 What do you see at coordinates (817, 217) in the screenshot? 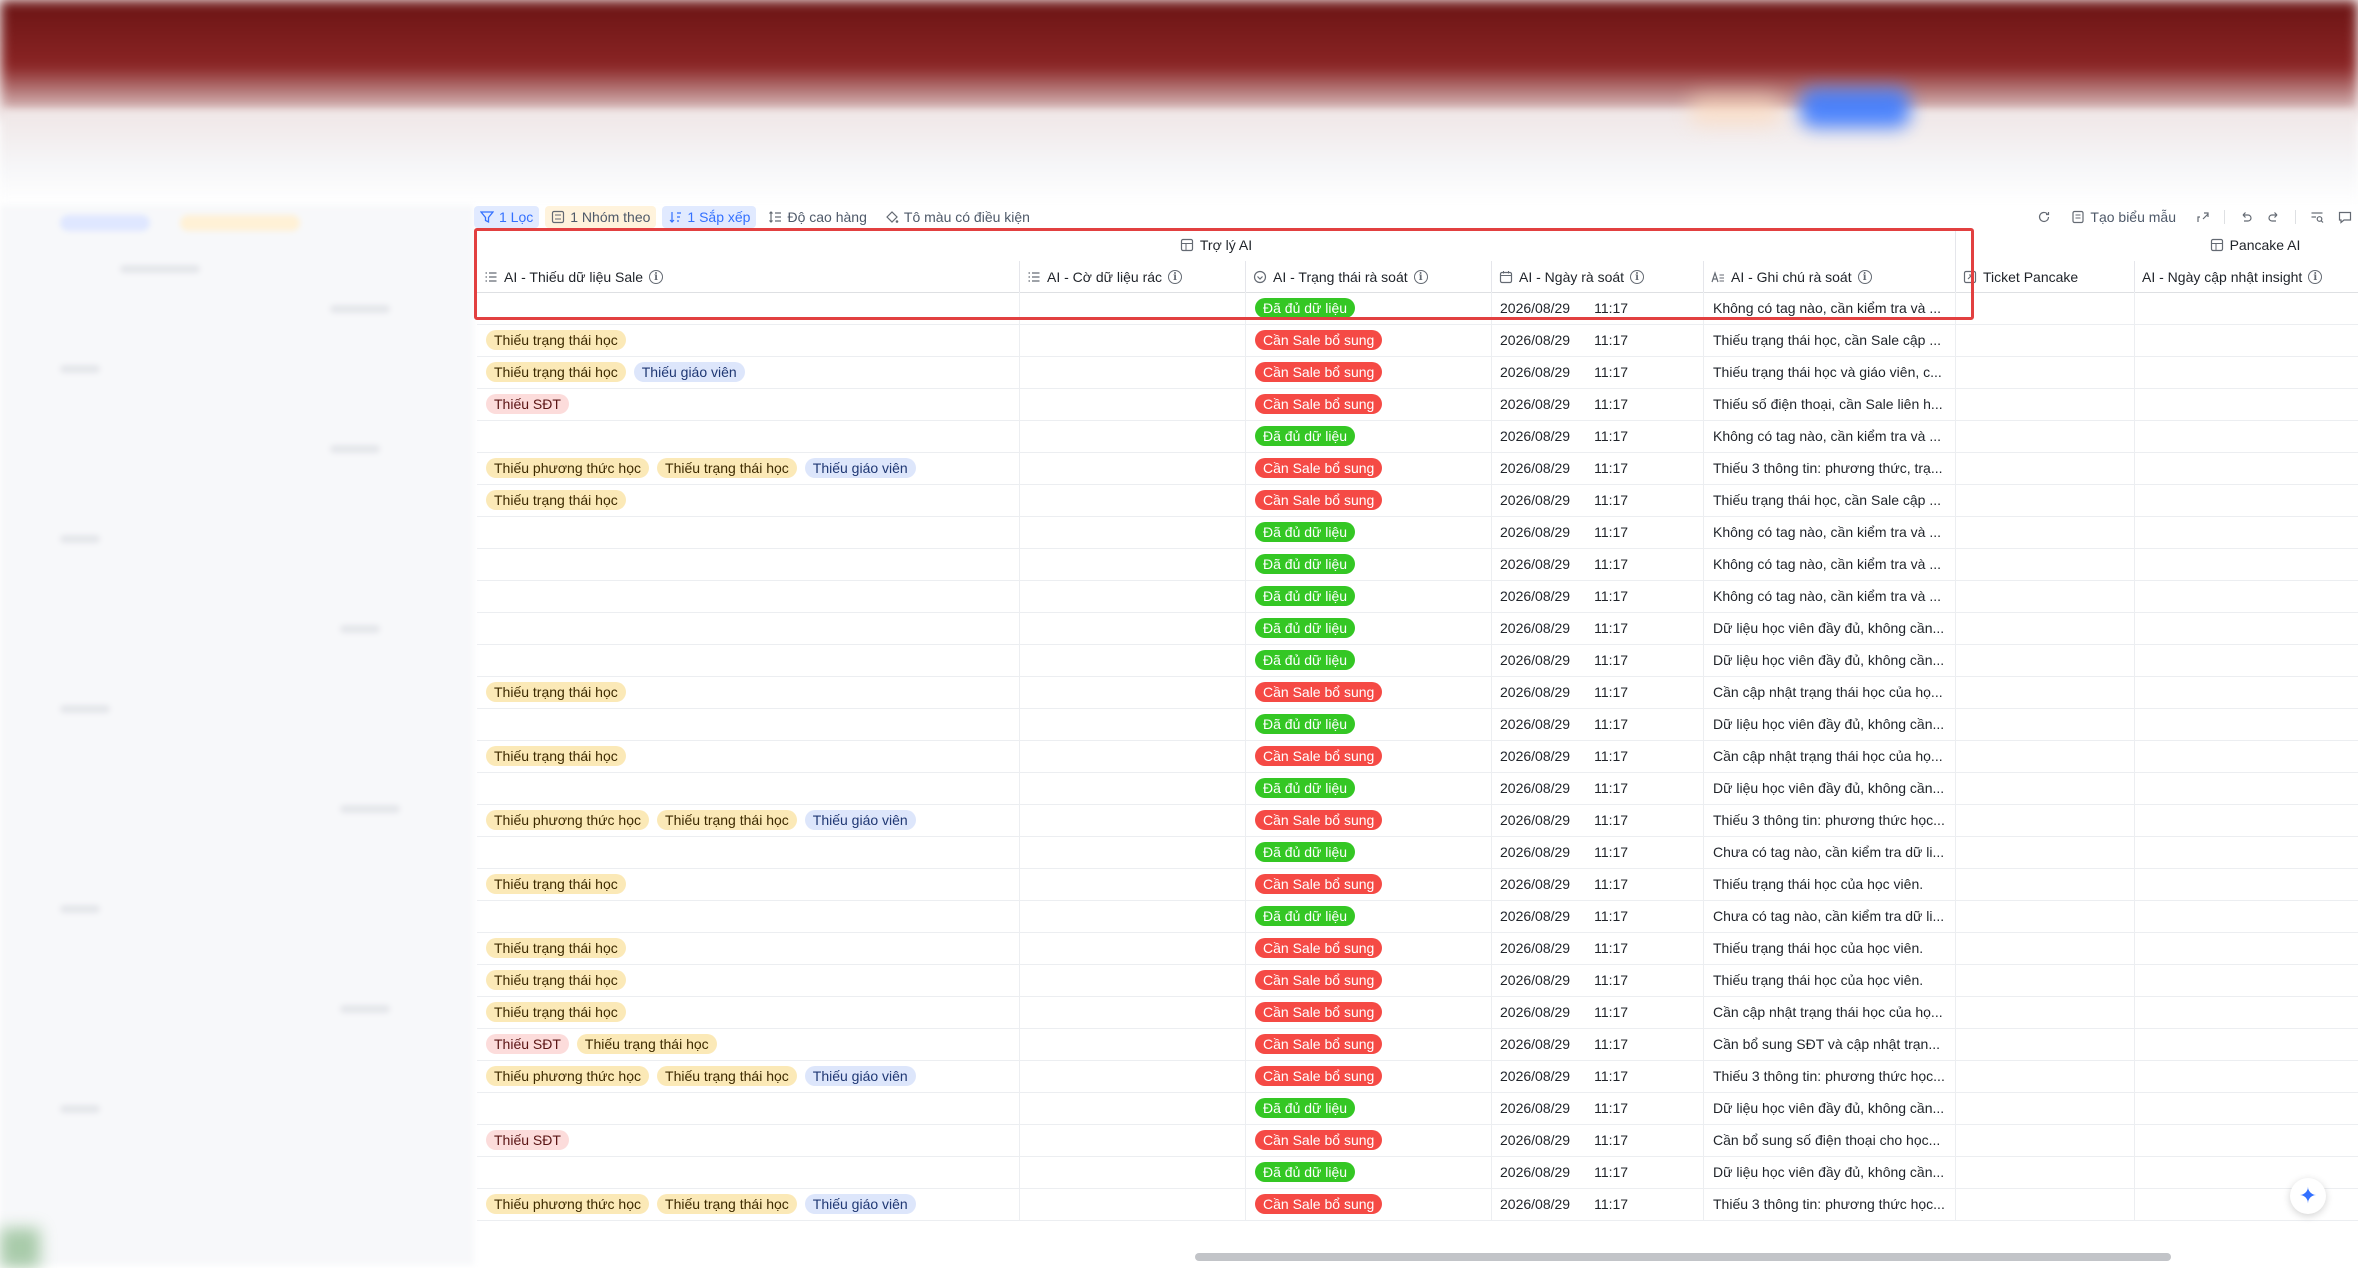
I see `row-height-button: Độ cao hàng` at bounding box center [817, 217].